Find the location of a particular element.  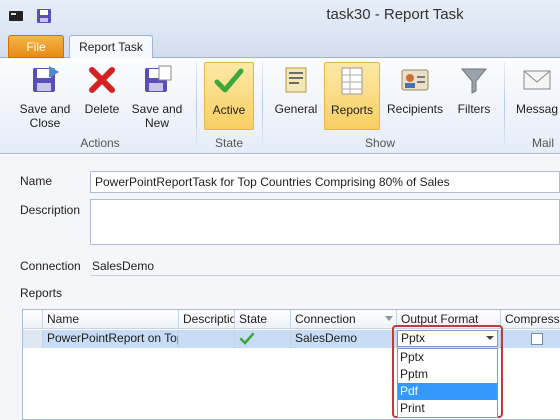

option-pptm: Pptm is located at coordinates (447, 374).